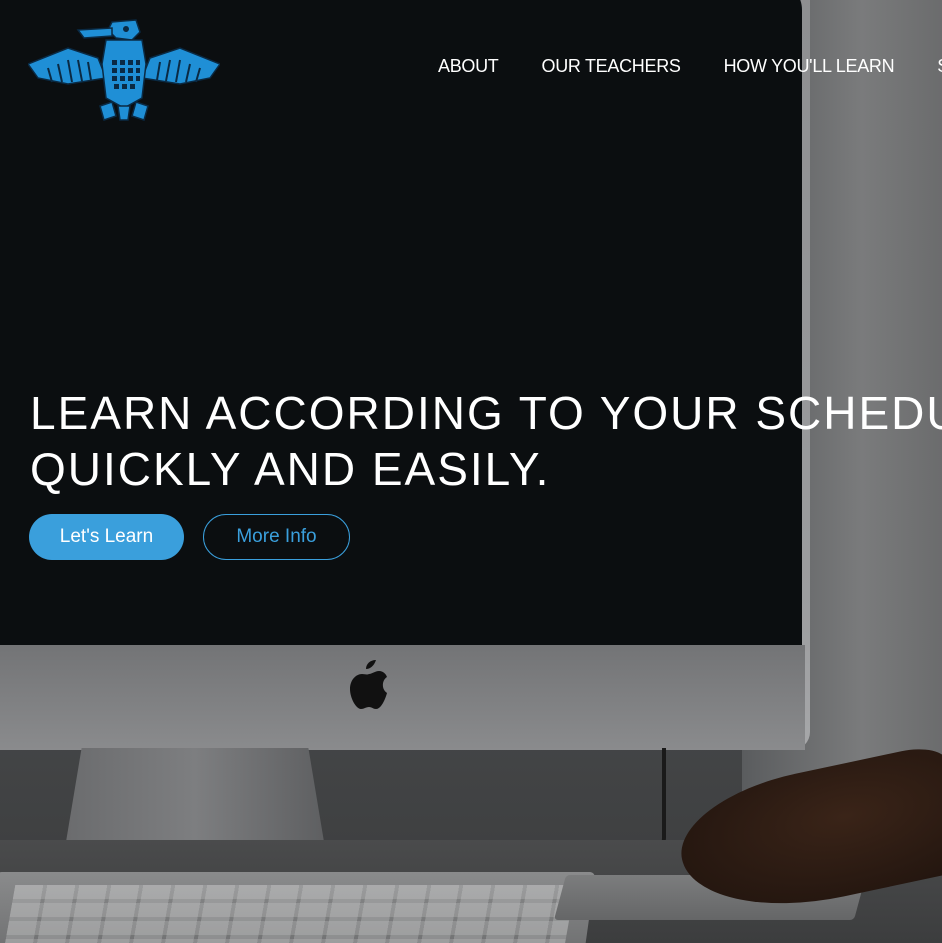  I want to click on nav-item-partial: S, so click(939, 66).